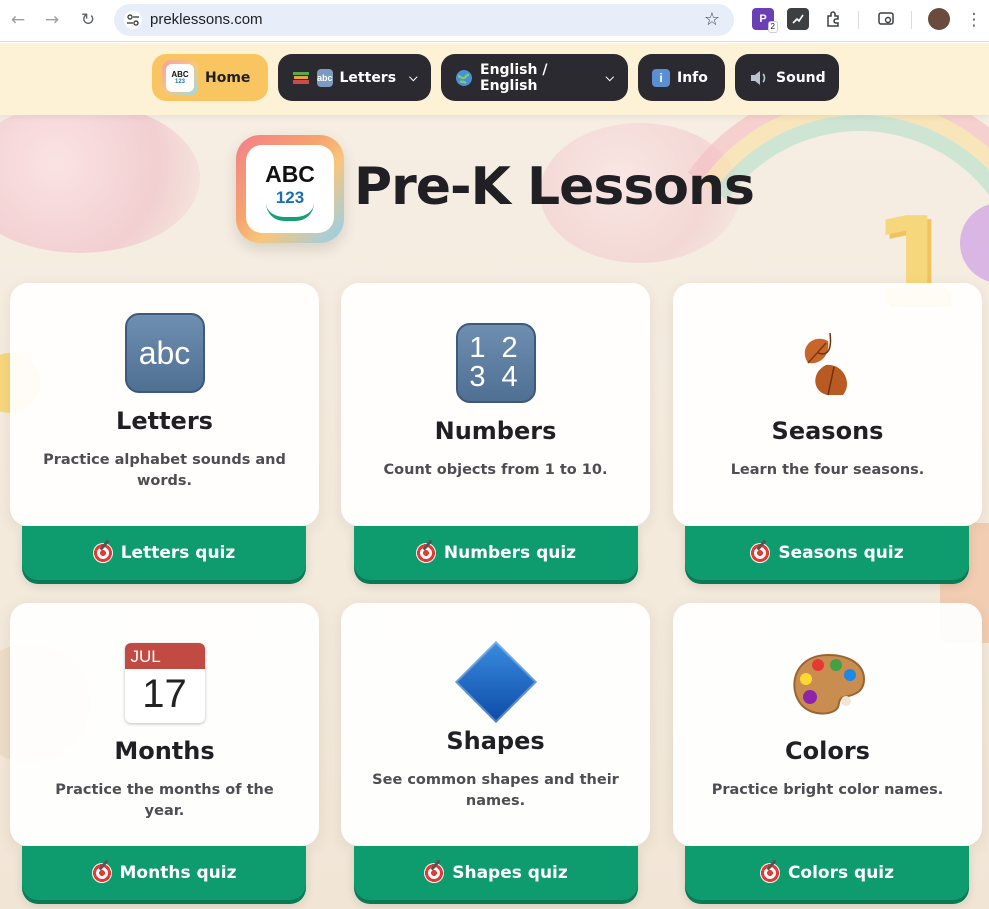 The image size is (989, 909). I want to click on nav-home-button: ABC 123 Home, so click(210, 77).